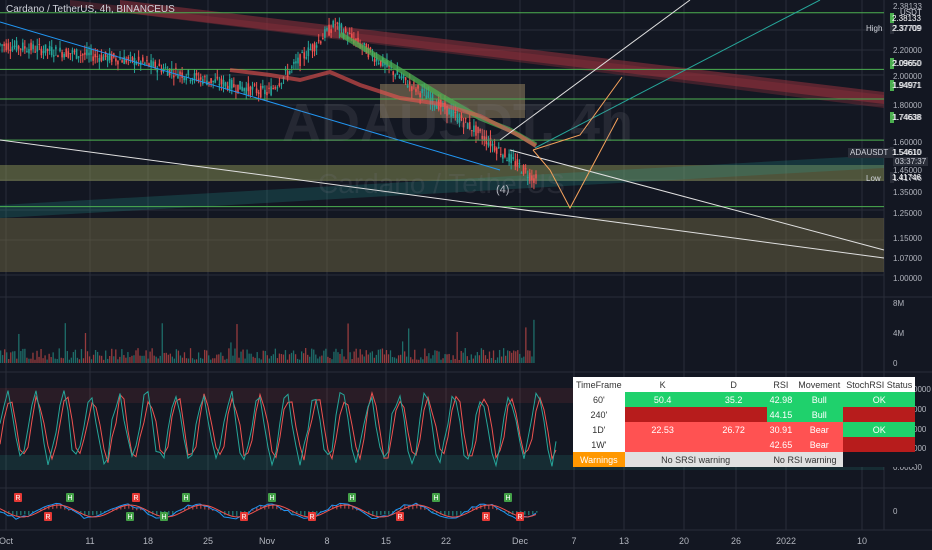  I want to click on volume-tick-label: 4M, so click(898, 333).